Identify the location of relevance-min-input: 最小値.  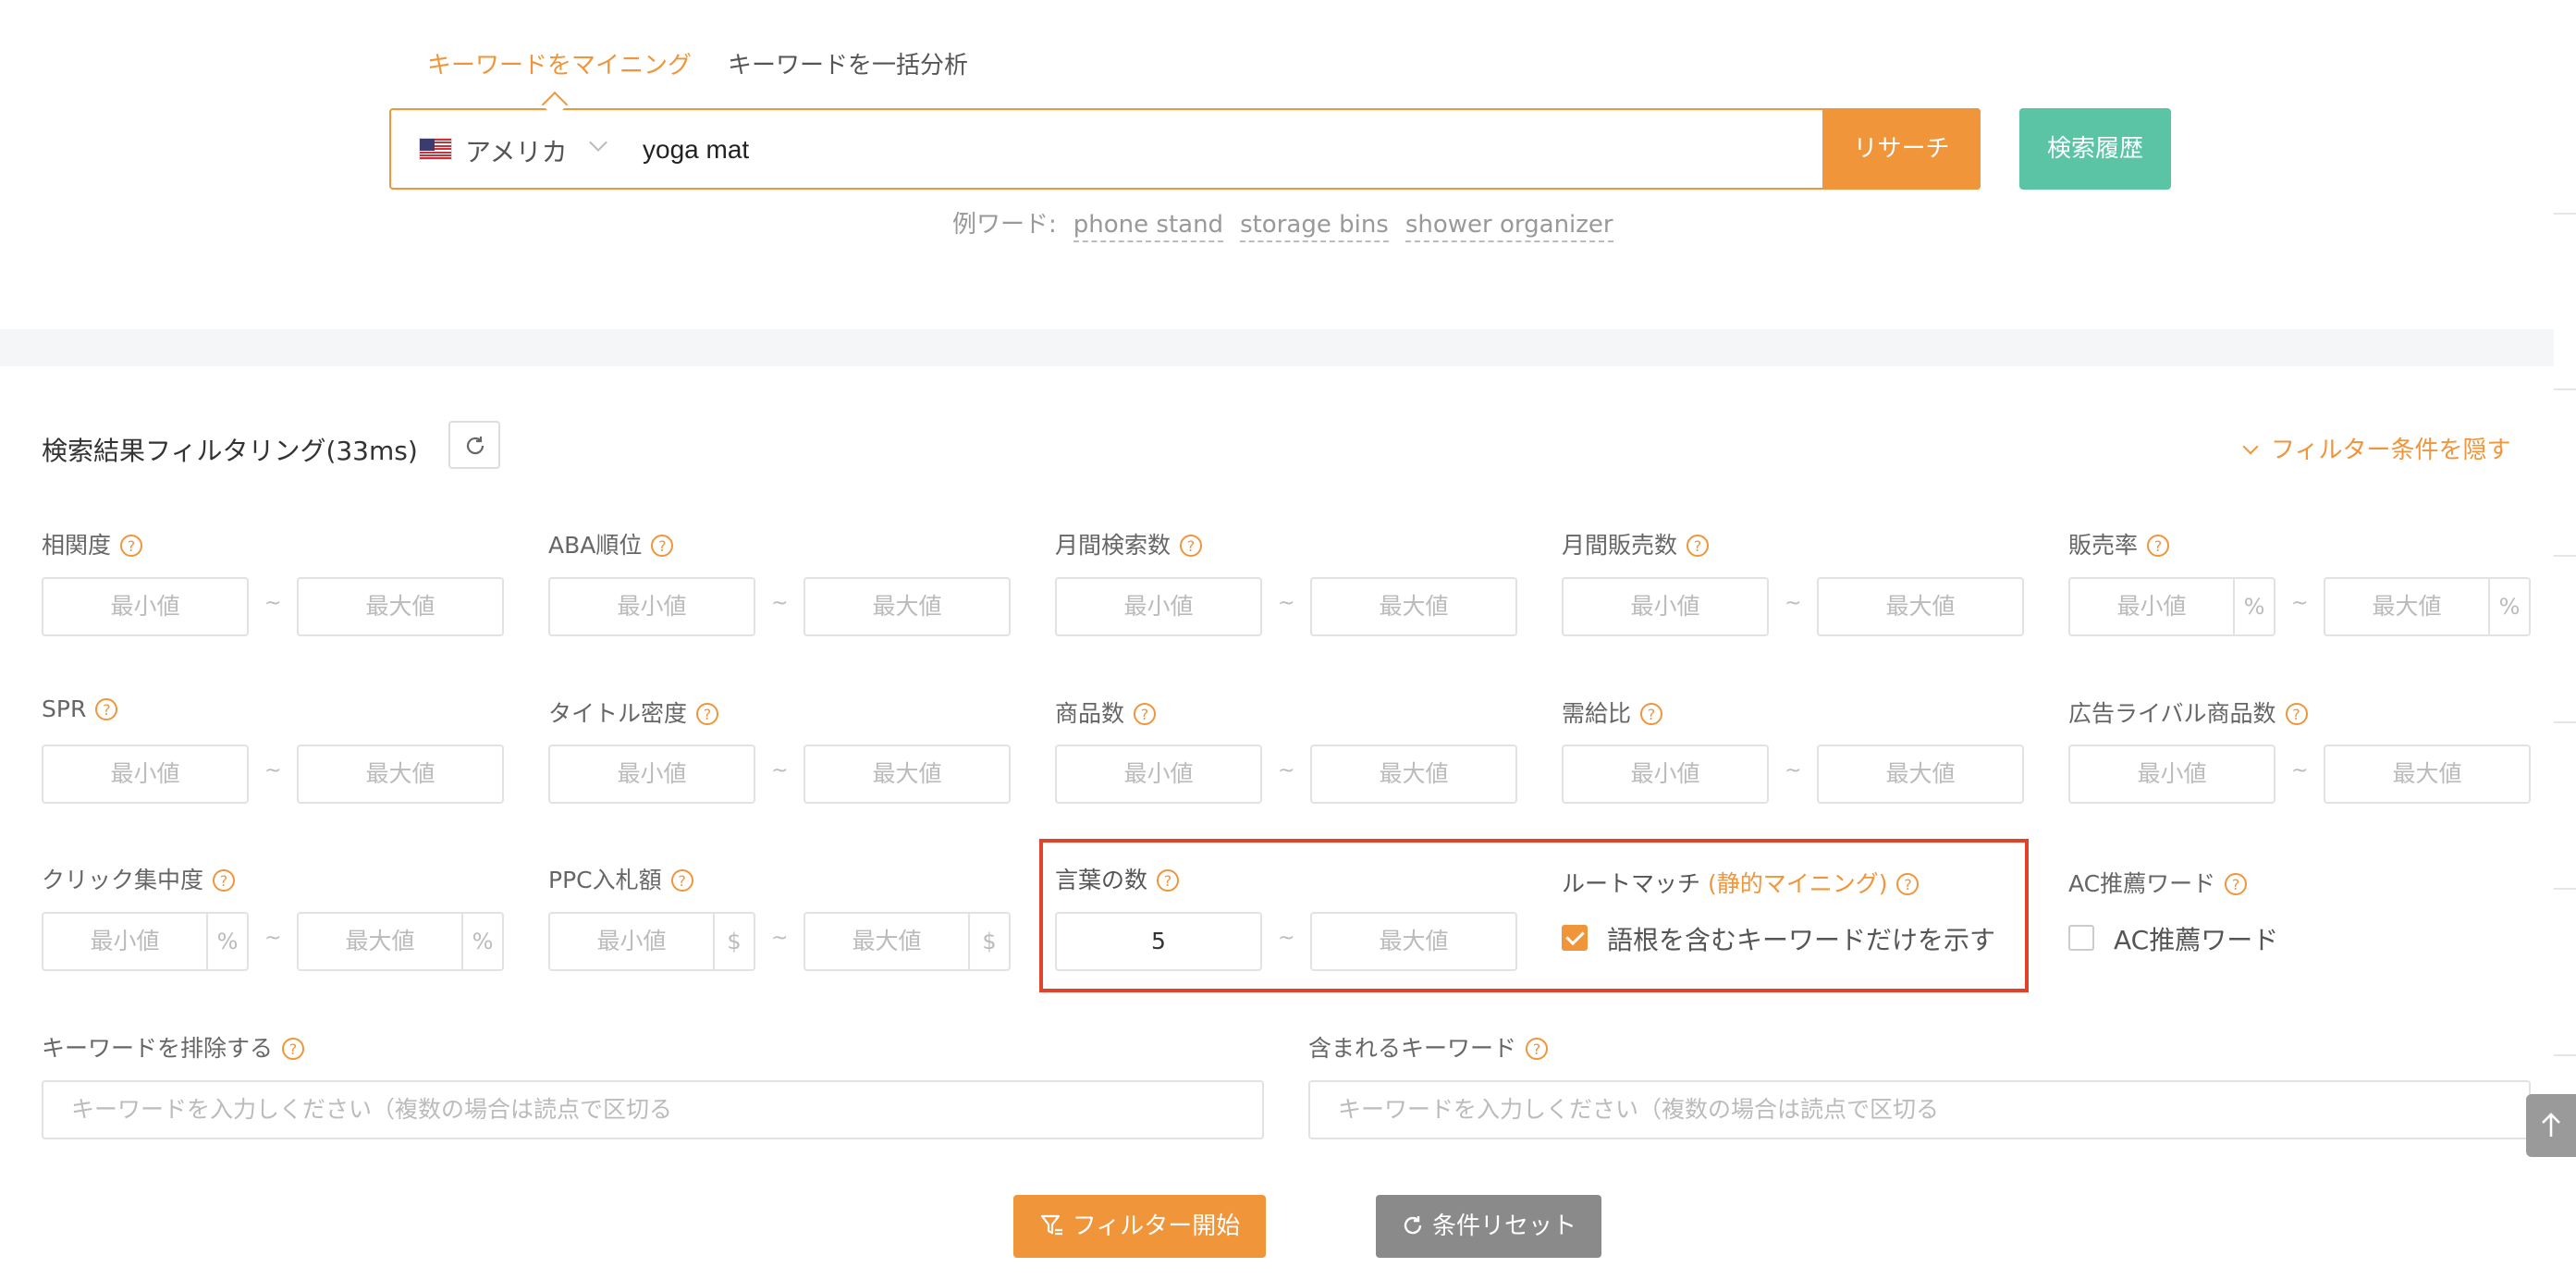
(145, 606).